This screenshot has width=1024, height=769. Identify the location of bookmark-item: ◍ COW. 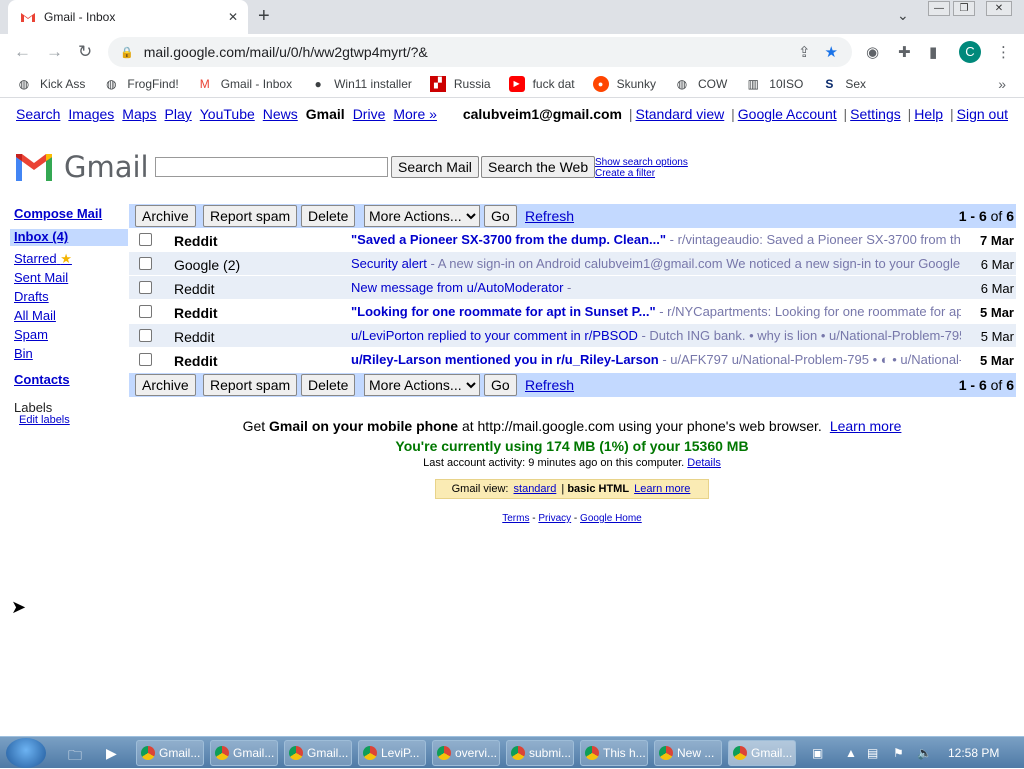
(701, 84).